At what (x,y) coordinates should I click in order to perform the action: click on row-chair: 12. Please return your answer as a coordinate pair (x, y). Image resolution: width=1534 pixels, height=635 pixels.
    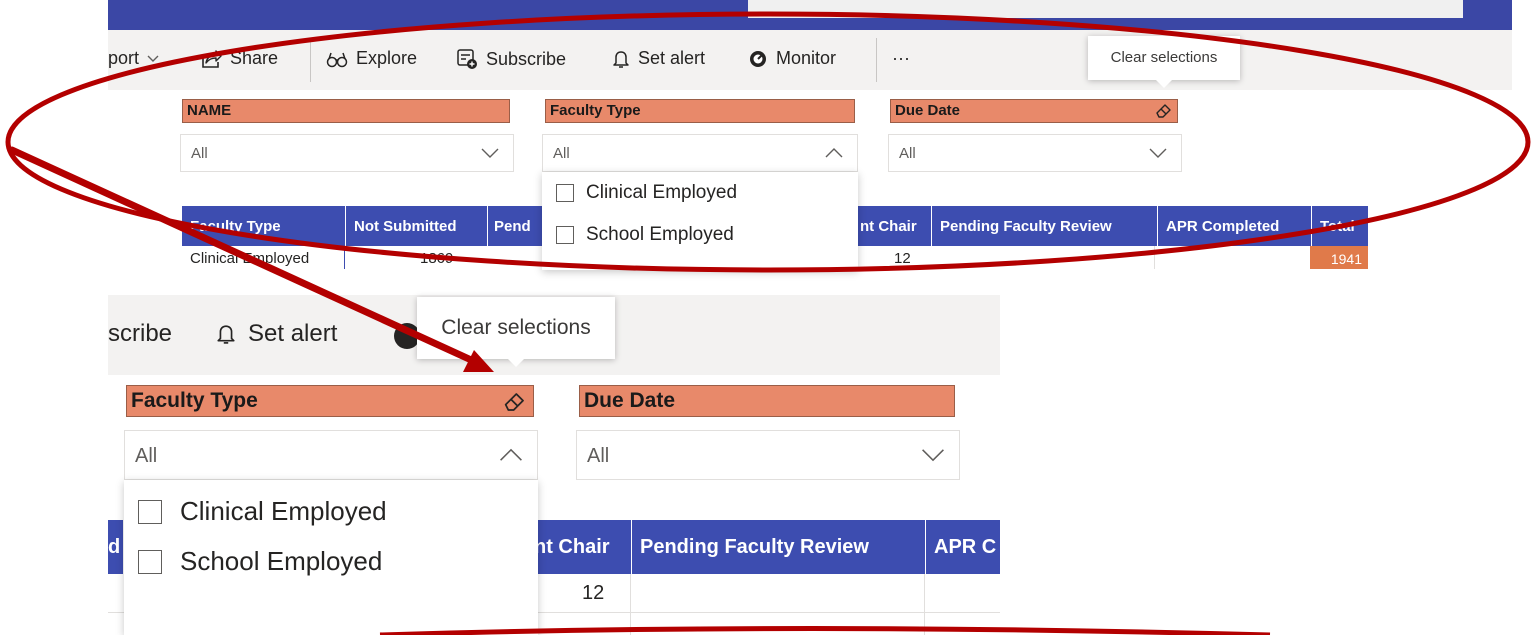
    Looking at the image, I should click on (902, 258).